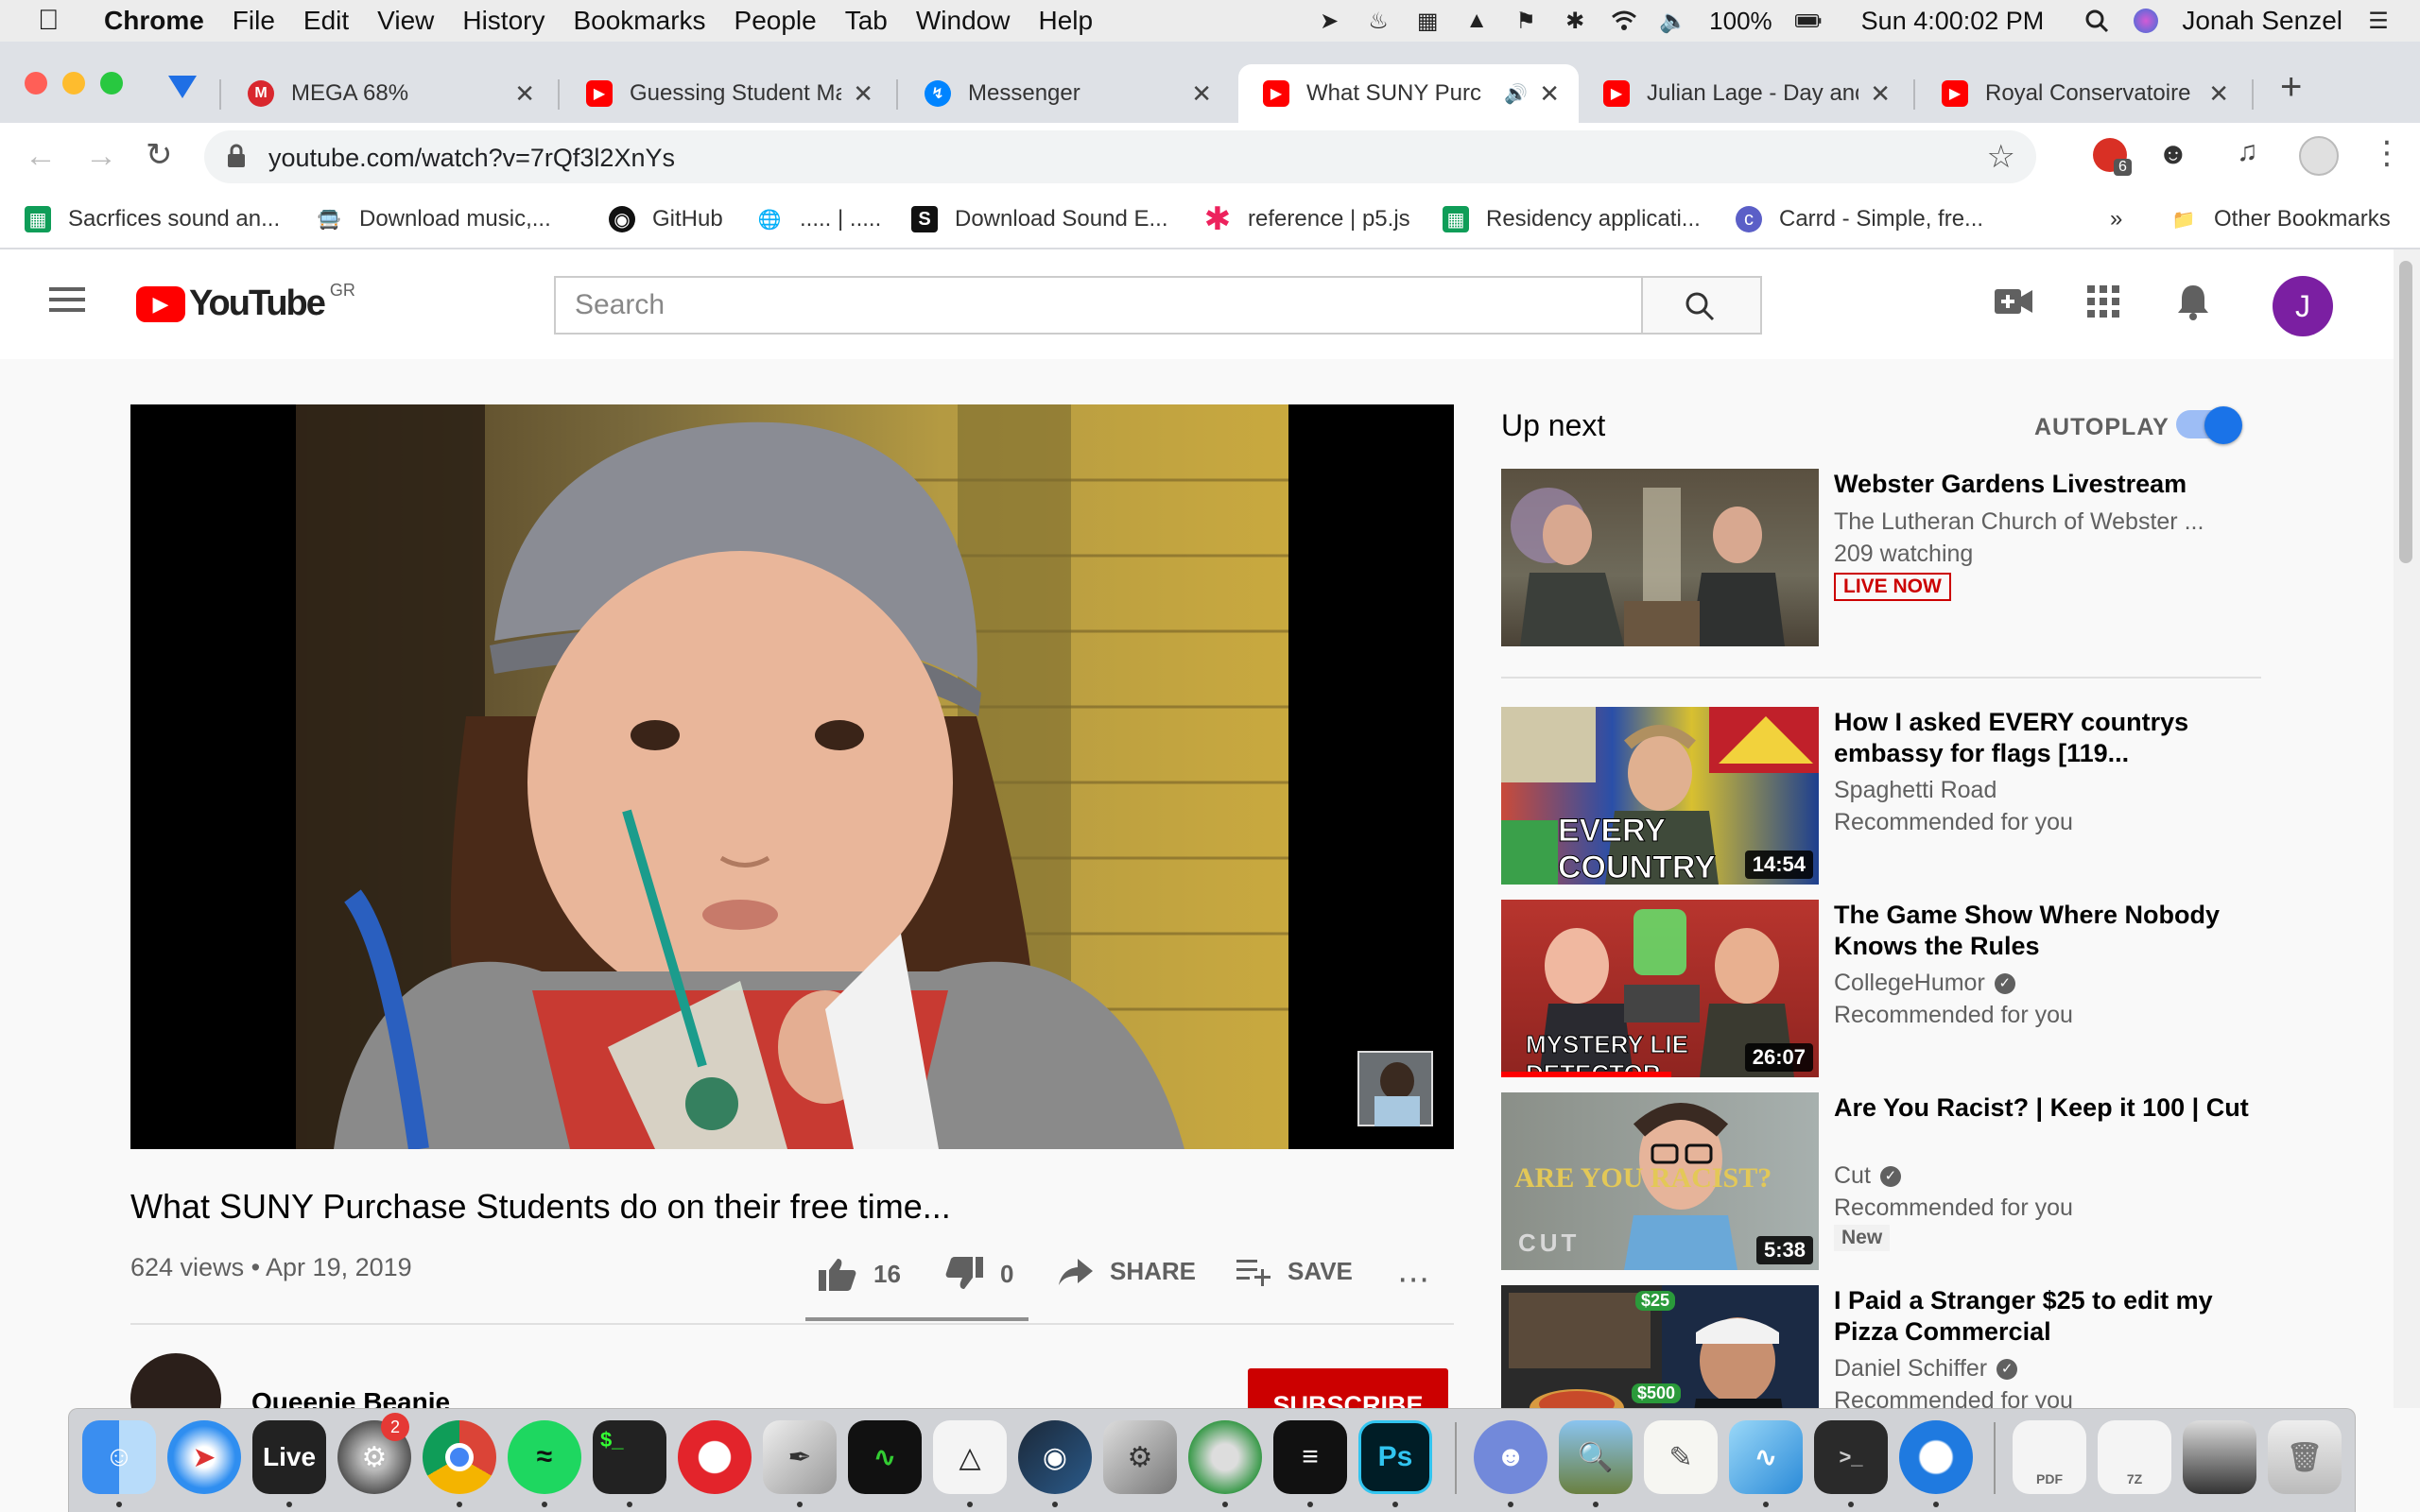 Image resolution: width=2420 pixels, height=1512 pixels. I want to click on apps-grid-icon, so click(2103, 303).